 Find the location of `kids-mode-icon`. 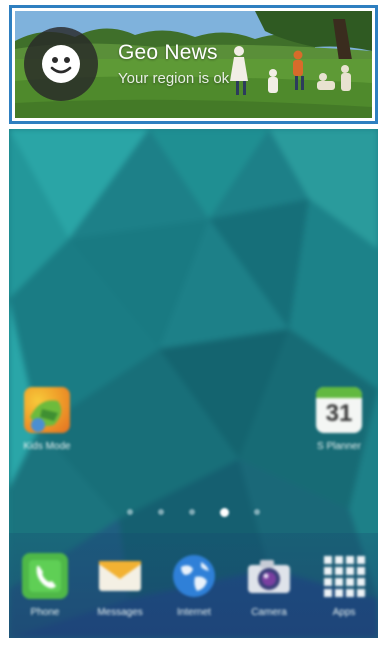

kids-mode-icon is located at coordinates (47, 410).